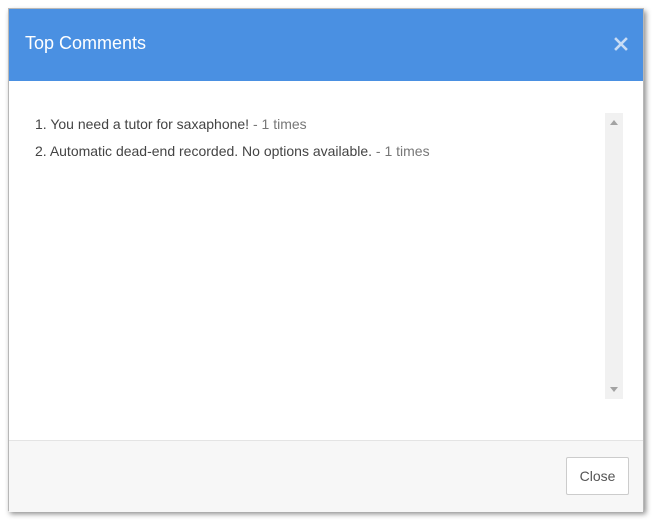  I want to click on close-button: Close, so click(597, 476).